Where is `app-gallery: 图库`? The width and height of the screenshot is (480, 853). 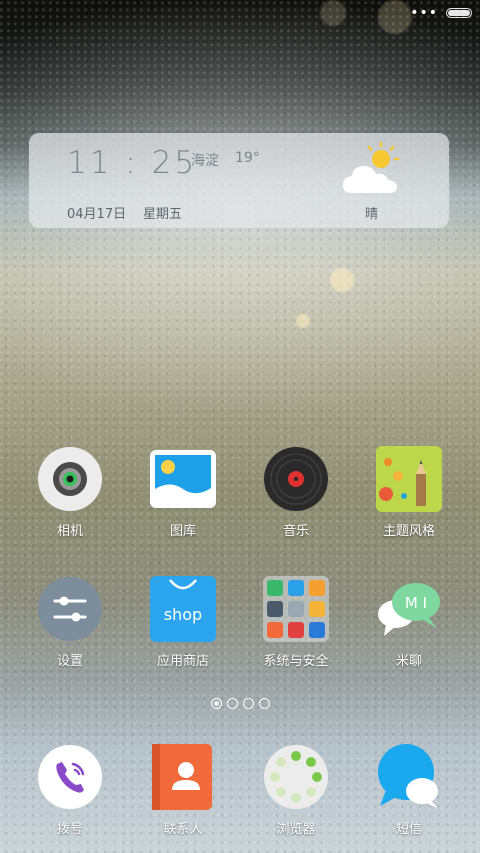 app-gallery: 图库 is located at coordinates (183, 492).